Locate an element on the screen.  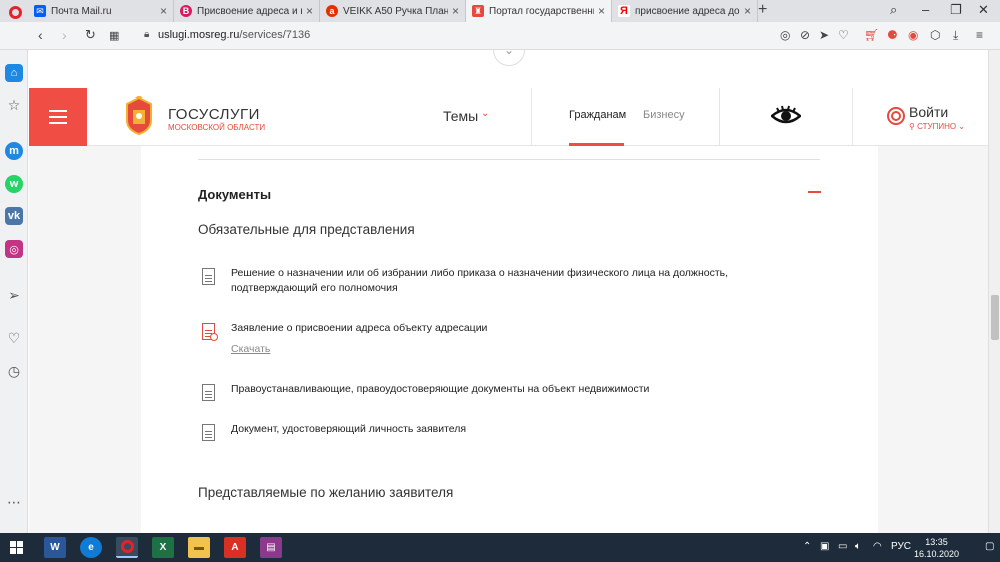
camera-icon: ◎ is located at coordinates (785, 35).